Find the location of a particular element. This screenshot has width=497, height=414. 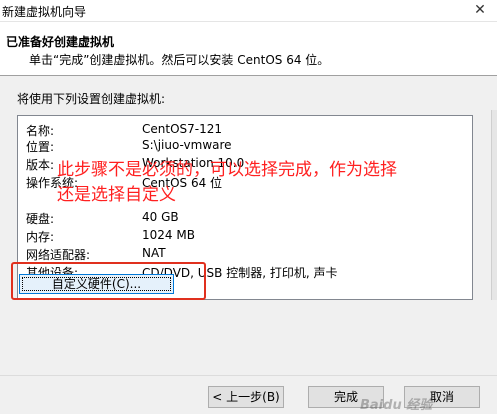

title-bar: 新建虚拟机向导 ✕ is located at coordinates (248, 11).